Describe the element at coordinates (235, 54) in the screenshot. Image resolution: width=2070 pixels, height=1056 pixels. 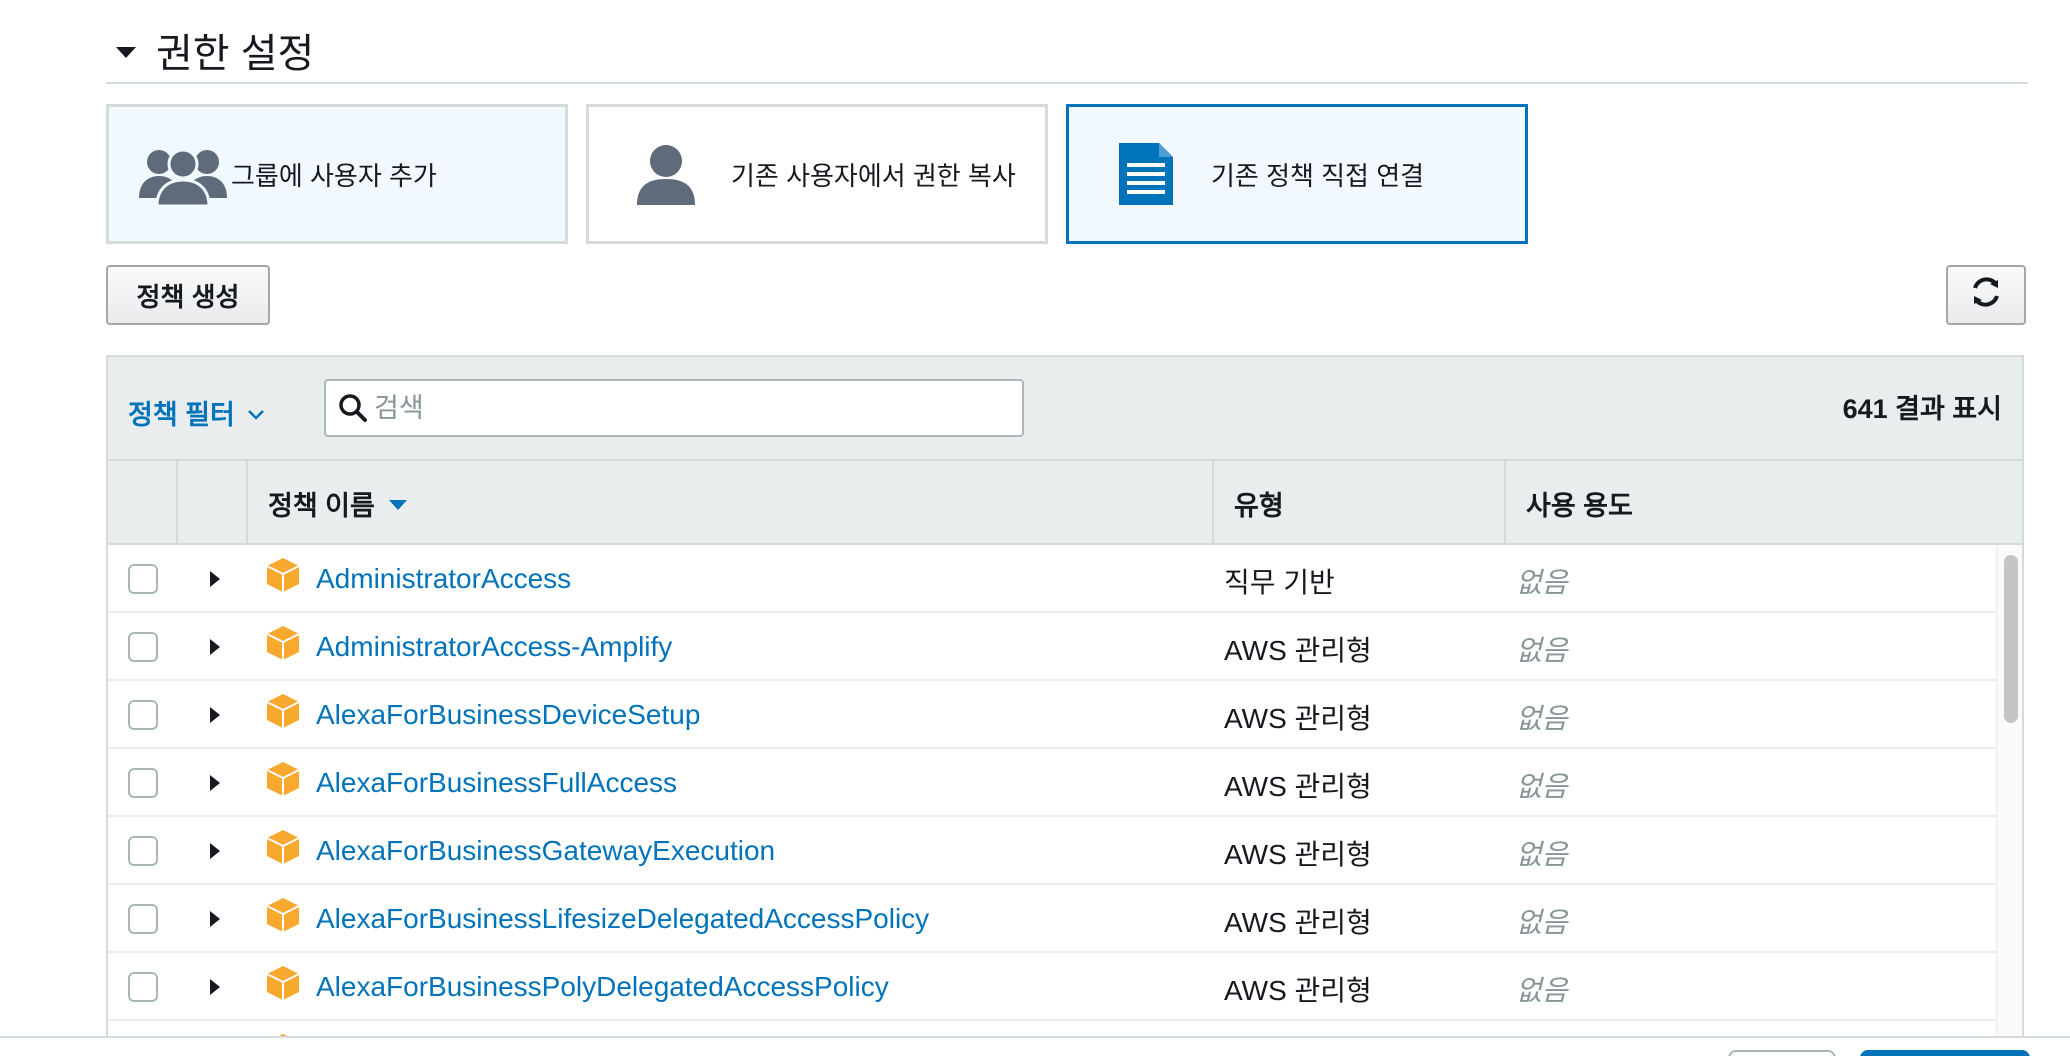
I see `section-title: 권한 설정` at that location.